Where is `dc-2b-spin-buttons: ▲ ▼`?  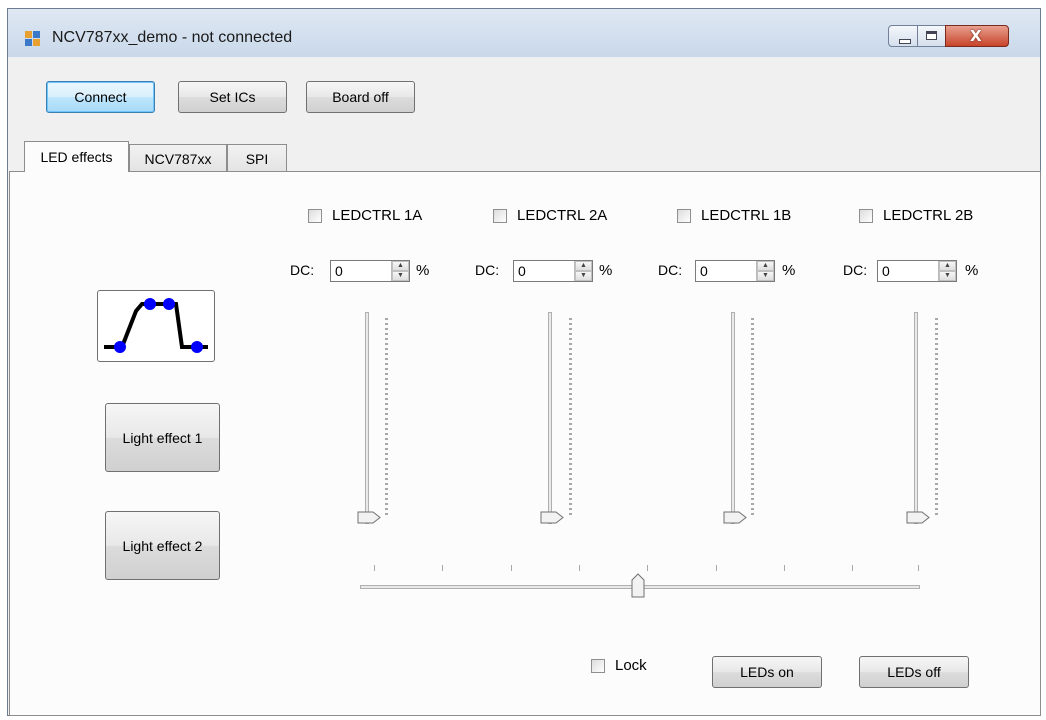 dc-2b-spin-buttons: ▲ ▼ is located at coordinates (947, 271).